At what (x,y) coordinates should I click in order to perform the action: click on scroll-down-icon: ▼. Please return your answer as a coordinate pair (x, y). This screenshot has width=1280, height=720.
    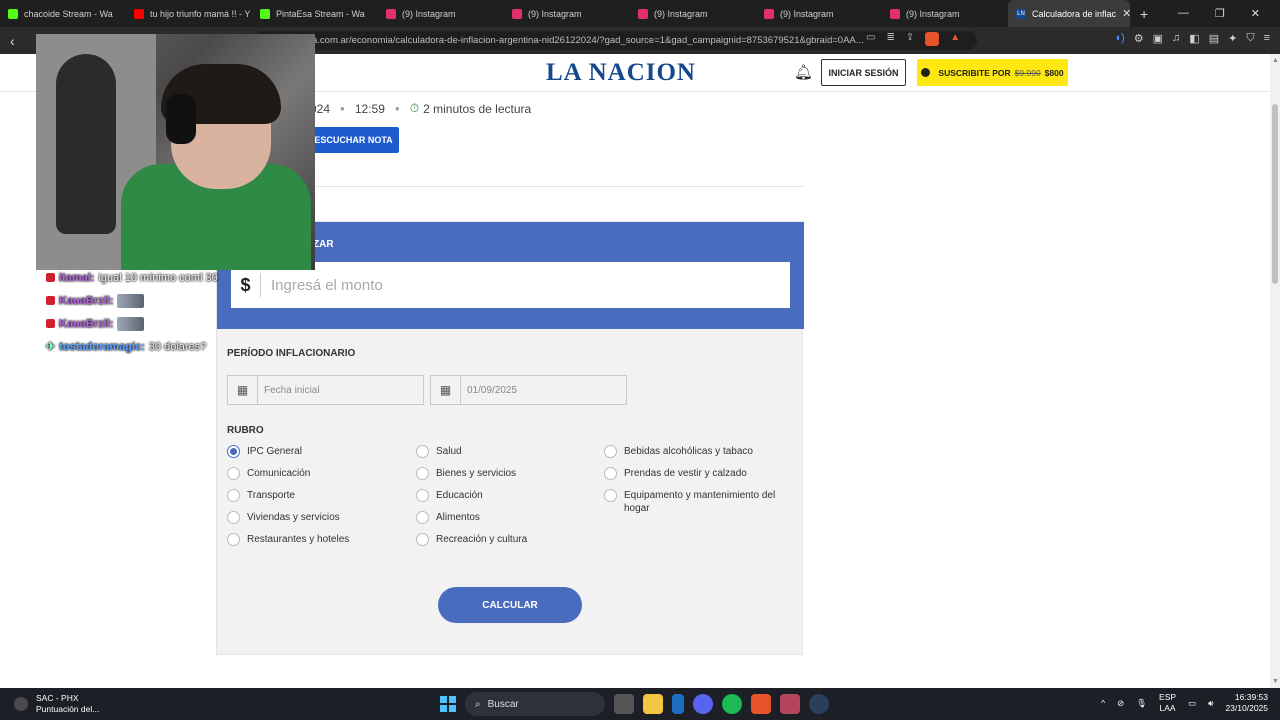
    Looking at the image, I should click on (1275, 681).